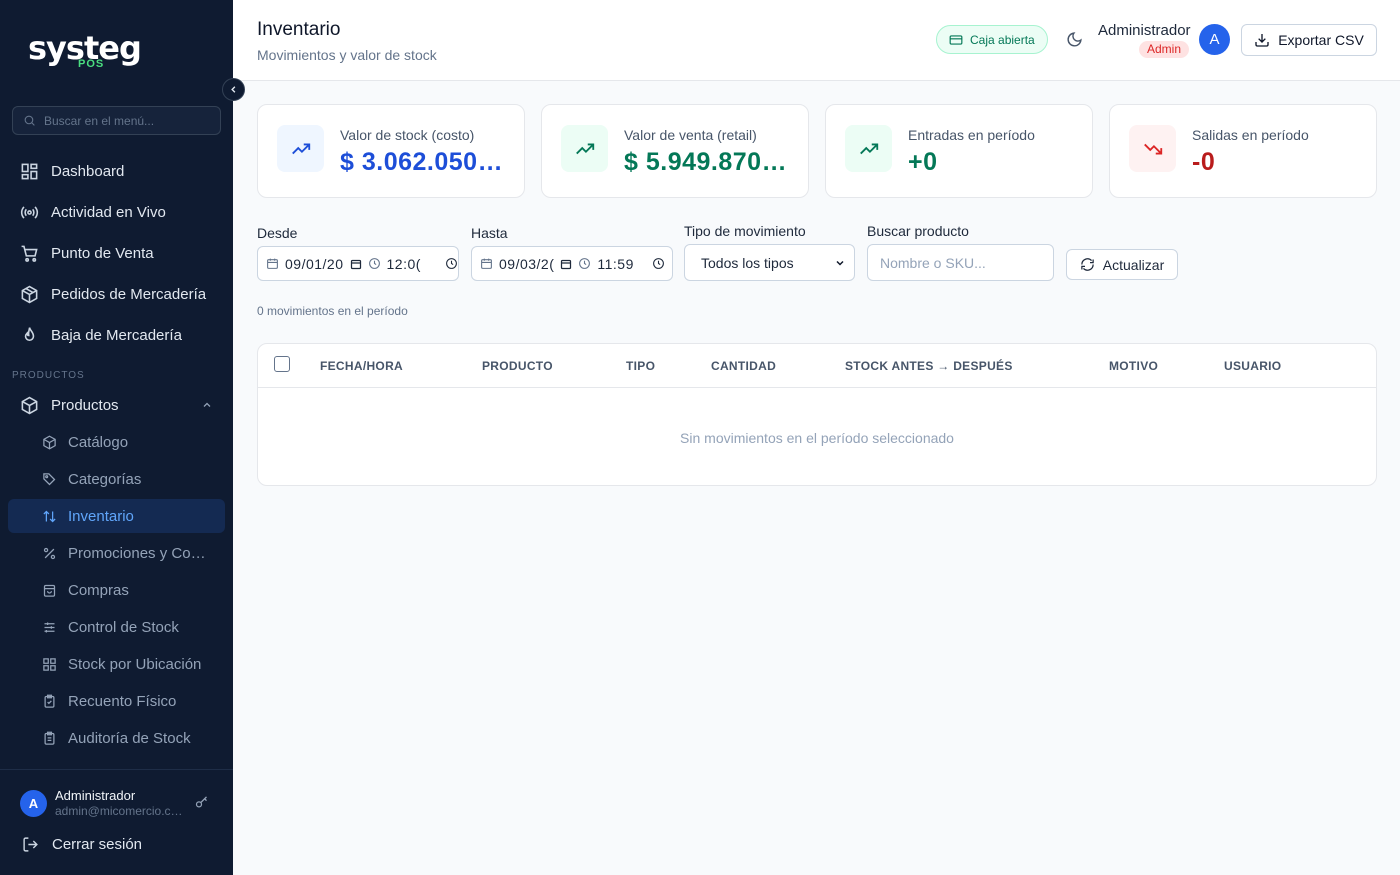  What do you see at coordinates (116, 627) in the screenshot?
I see `nav-control-de-stock: Control de Stock` at bounding box center [116, 627].